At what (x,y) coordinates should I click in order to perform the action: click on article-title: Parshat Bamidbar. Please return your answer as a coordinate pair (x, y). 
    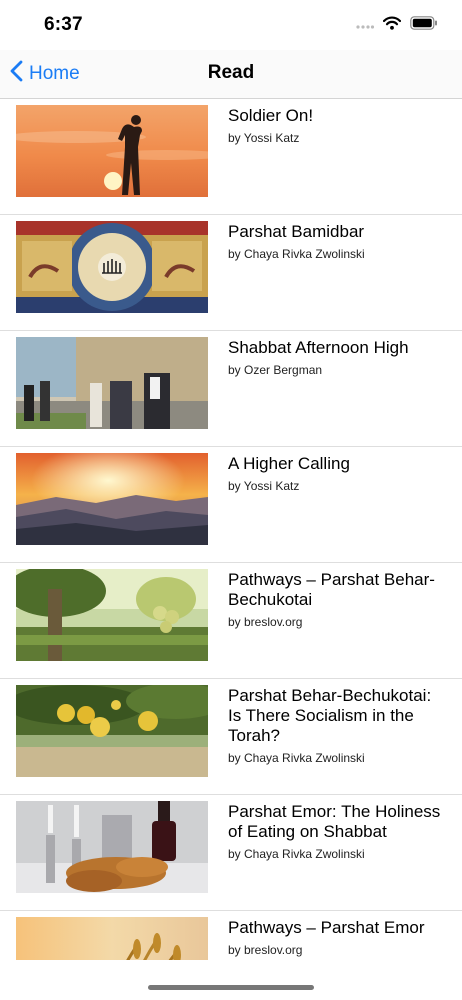
    Looking at the image, I should click on (296, 231).